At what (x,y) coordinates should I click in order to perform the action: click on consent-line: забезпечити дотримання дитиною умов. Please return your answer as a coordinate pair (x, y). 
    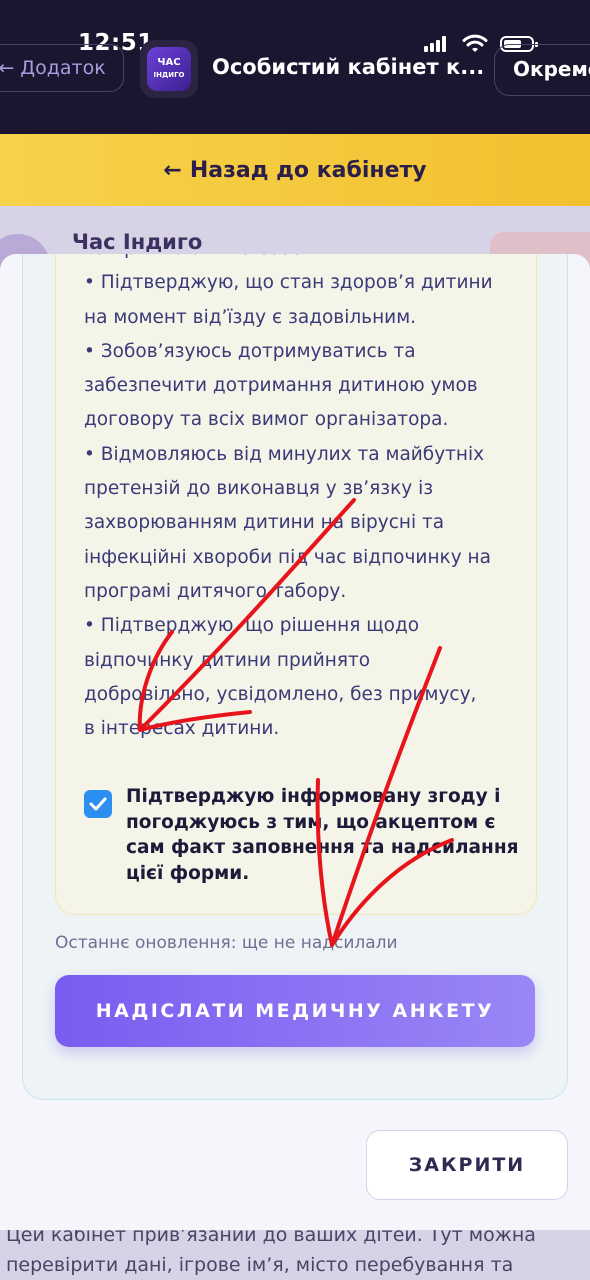
    Looking at the image, I should click on (281, 386).